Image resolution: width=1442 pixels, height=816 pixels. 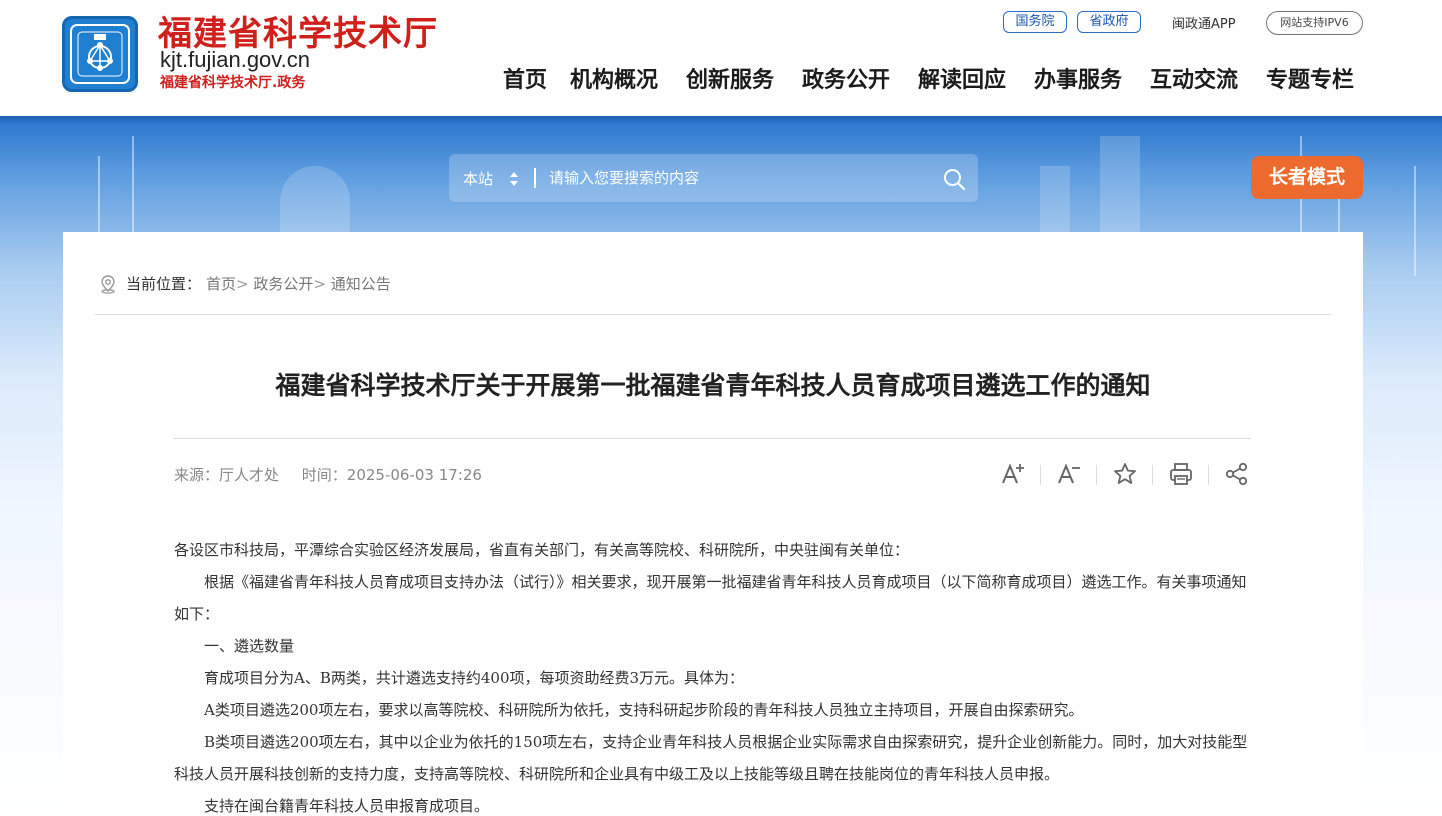 I want to click on search-icon, so click(x=954, y=179).